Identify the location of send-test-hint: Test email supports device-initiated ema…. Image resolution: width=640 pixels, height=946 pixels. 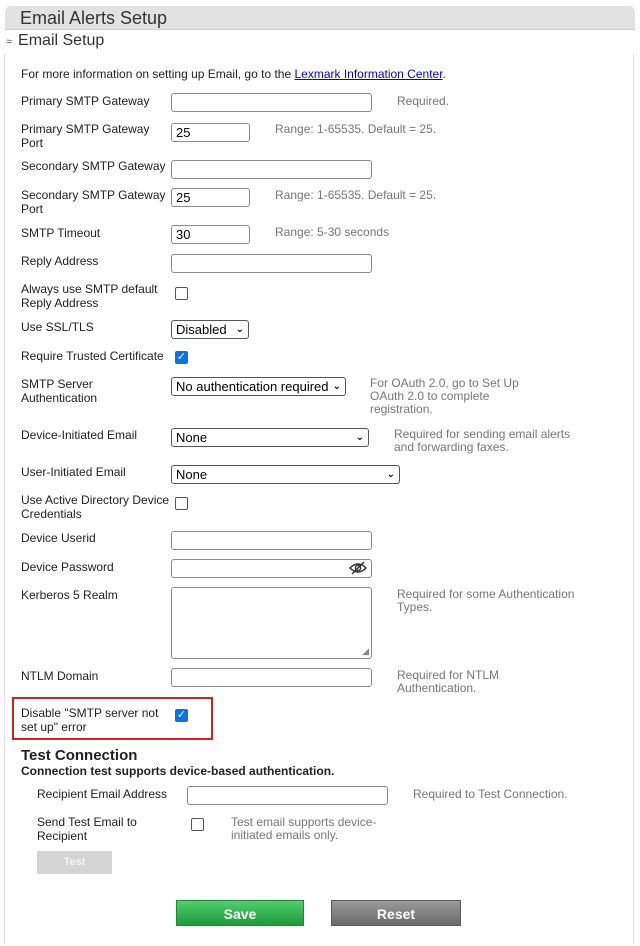
(304, 828).